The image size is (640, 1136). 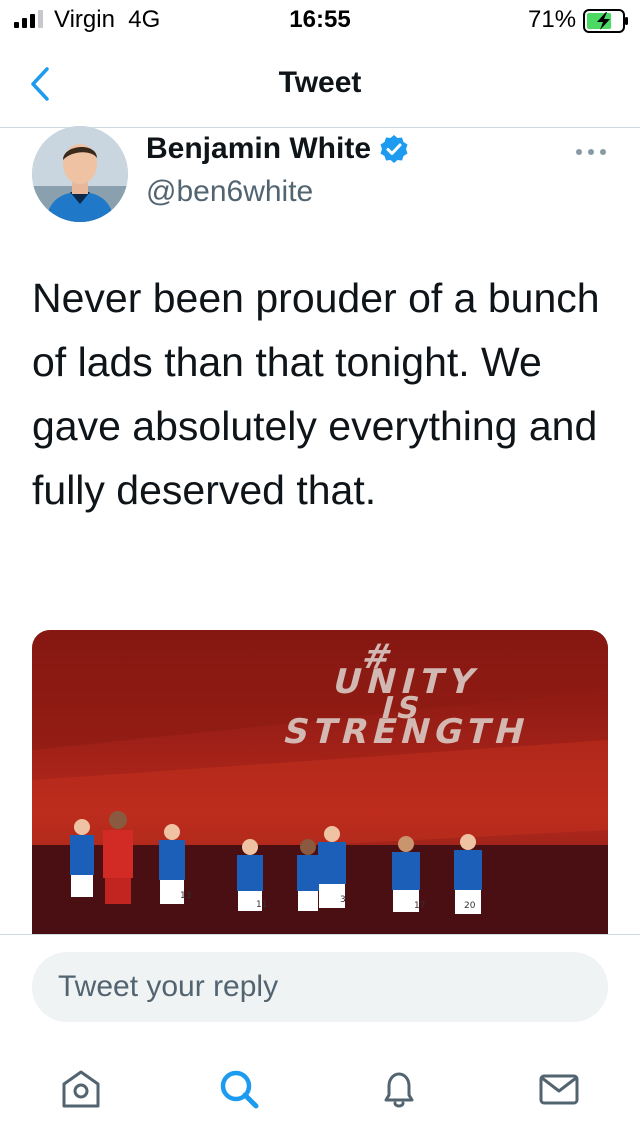 I want to click on reply-input: Tweet your reply, so click(x=320, y=987).